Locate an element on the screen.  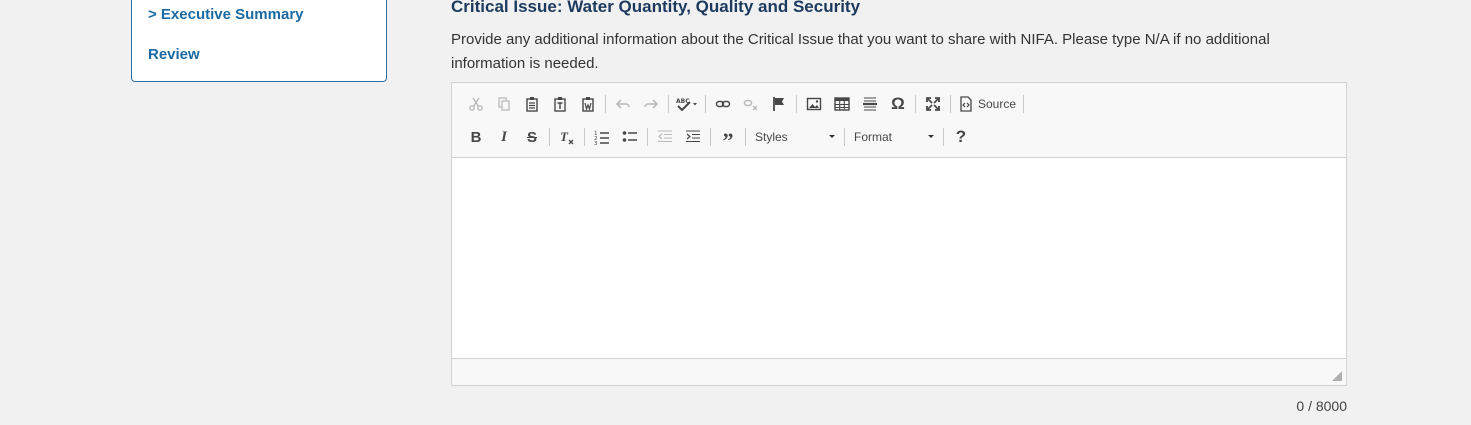
spellcheck-icon: ABC is located at coordinates (687, 104).